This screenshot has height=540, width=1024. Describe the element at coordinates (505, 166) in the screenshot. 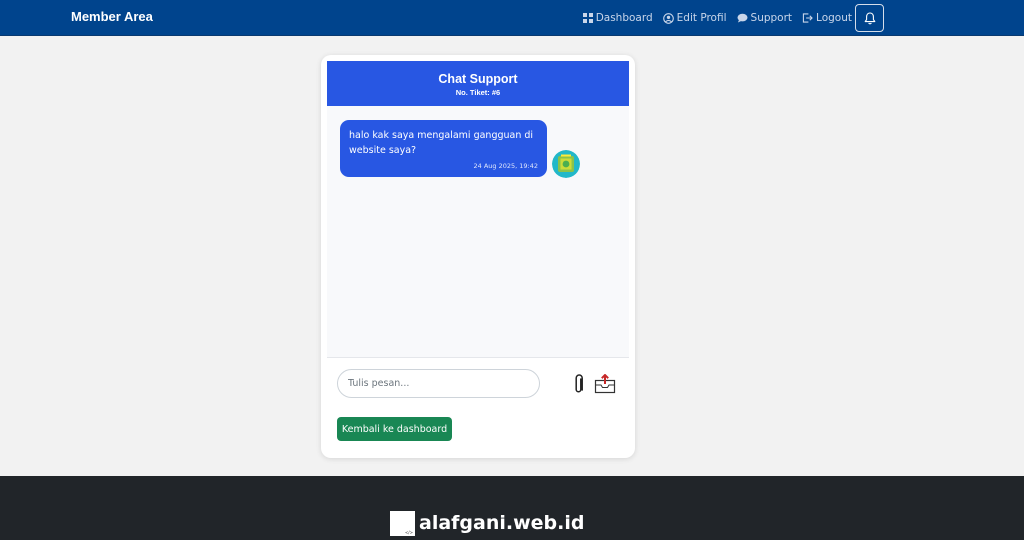

I see `message-timestamp: 24 Aug 2025, 19:42` at that location.